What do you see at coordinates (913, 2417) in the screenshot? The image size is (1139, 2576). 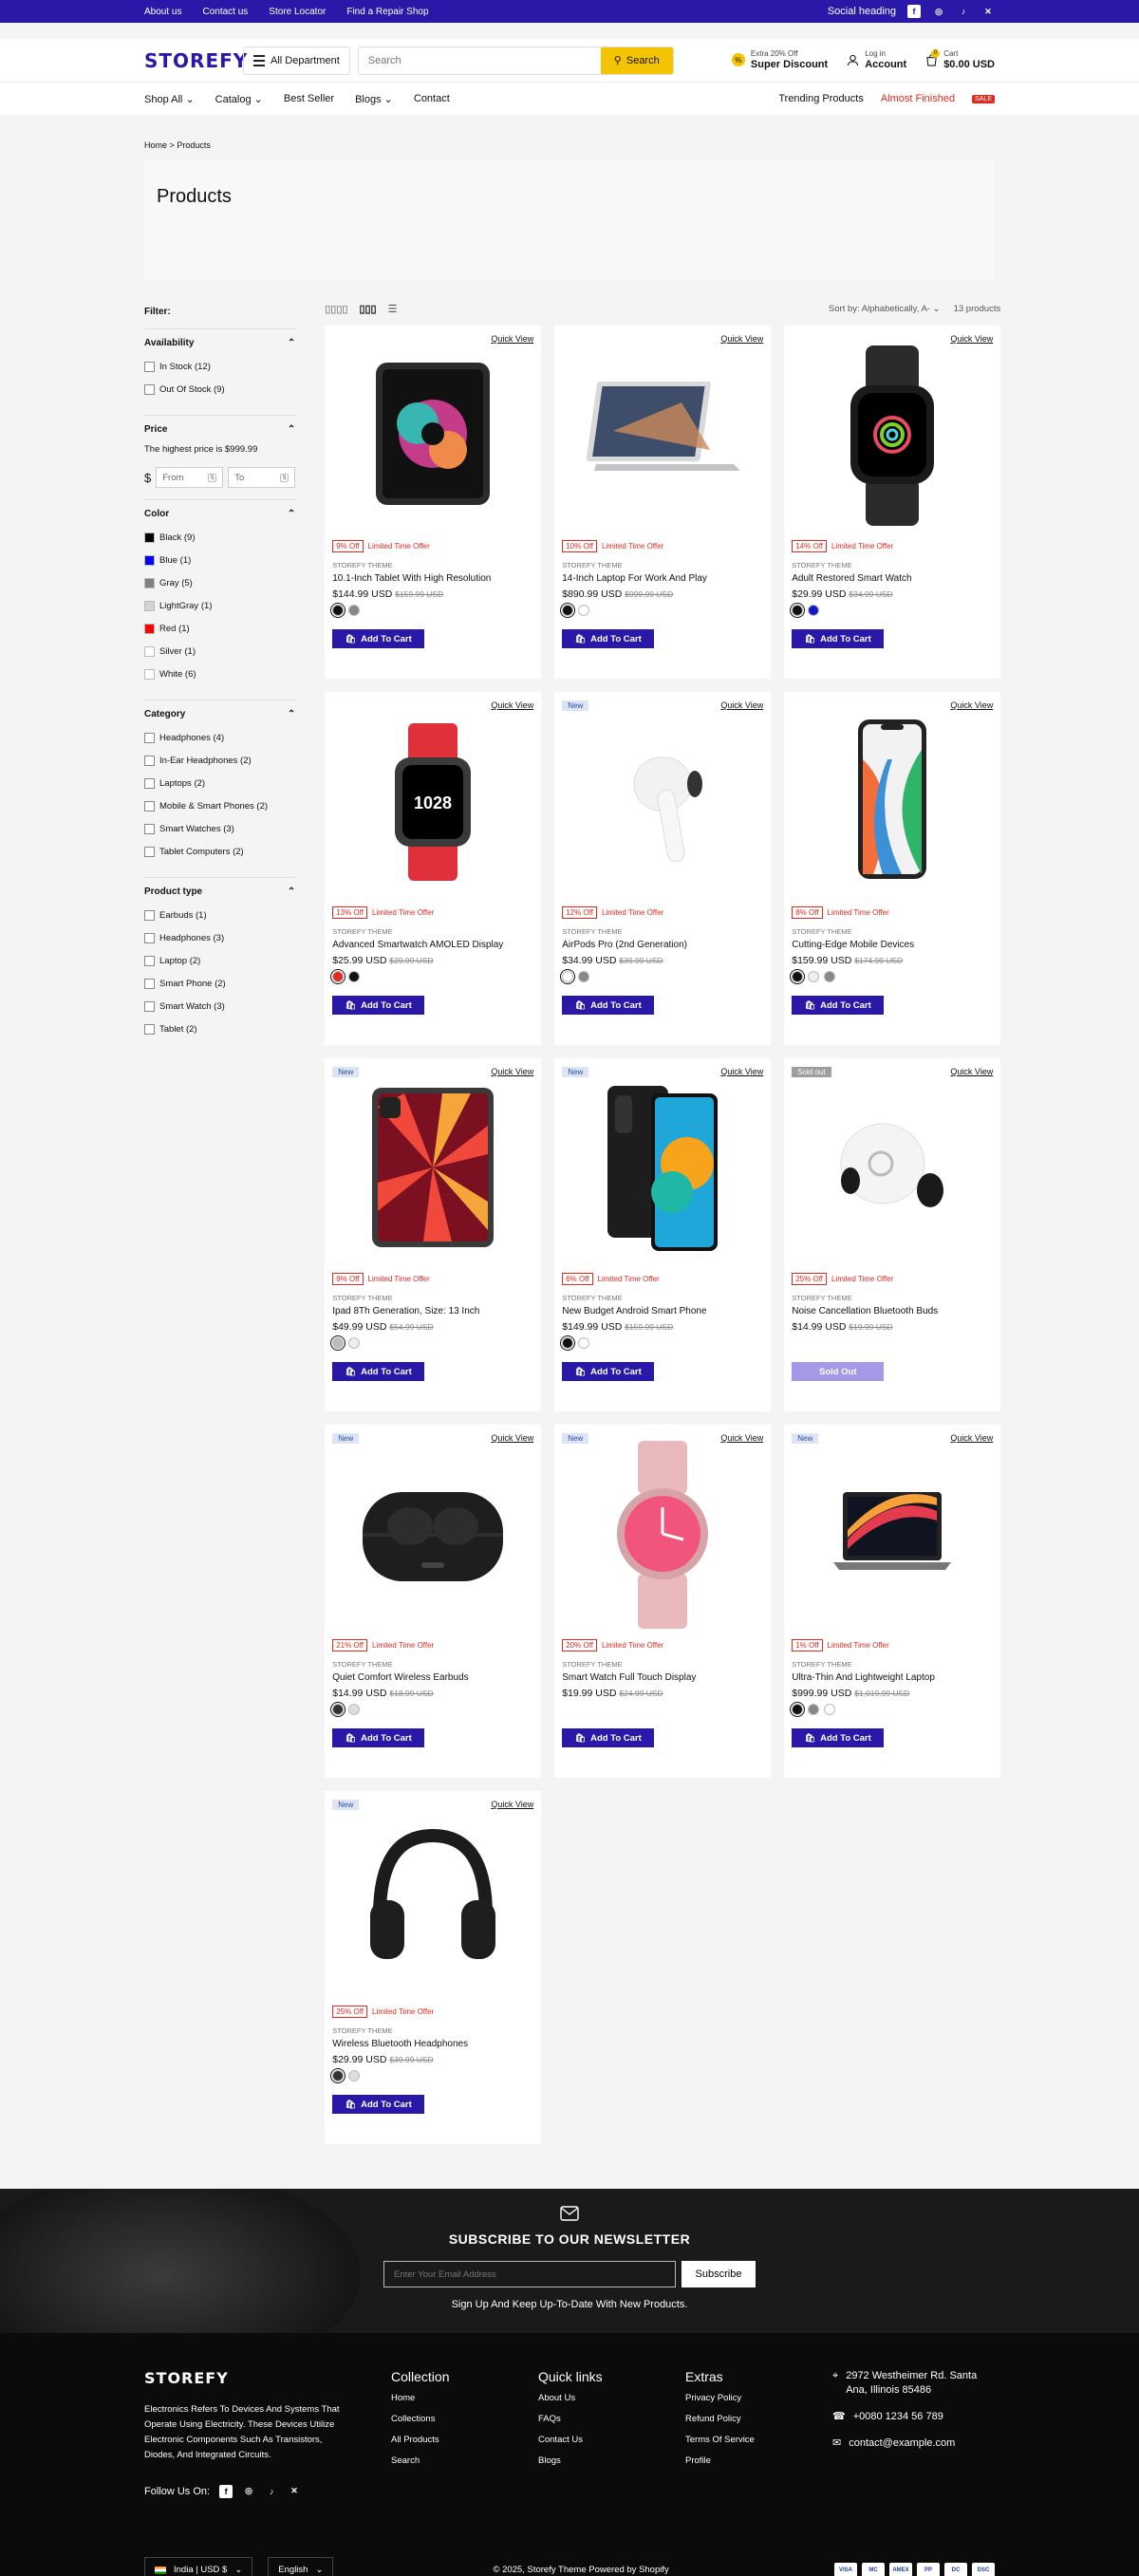 I see `footer-phone: ☎ +0080 1234 56 789` at bounding box center [913, 2417].